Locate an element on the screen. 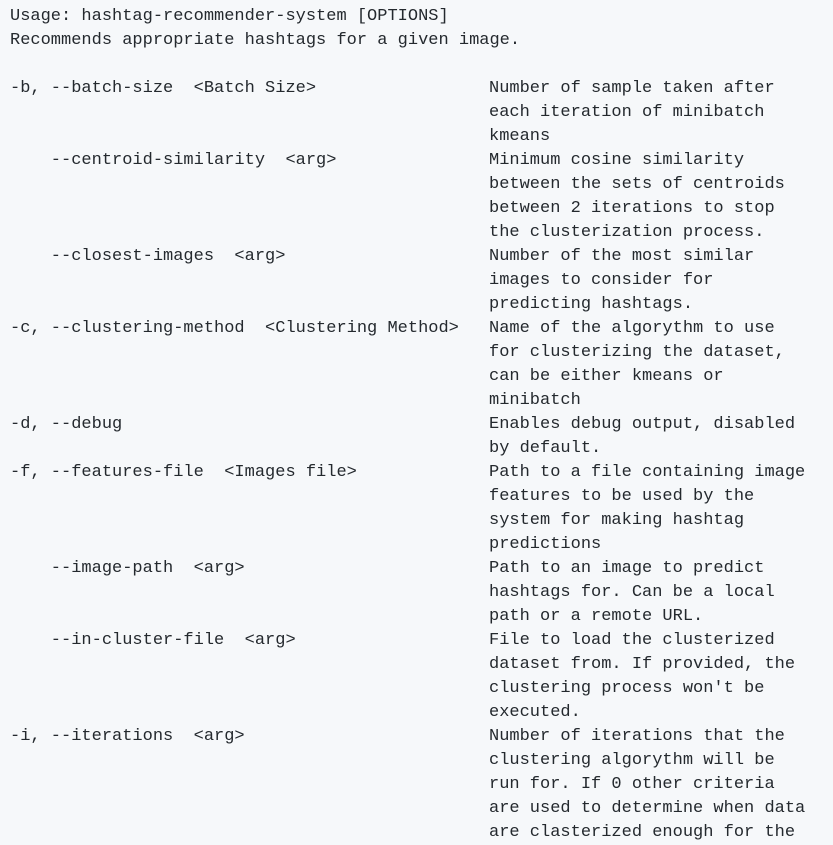 This screenshot has width=833, height=845. option-description-line: are used to determine when data is located at coordinates (647, 808).